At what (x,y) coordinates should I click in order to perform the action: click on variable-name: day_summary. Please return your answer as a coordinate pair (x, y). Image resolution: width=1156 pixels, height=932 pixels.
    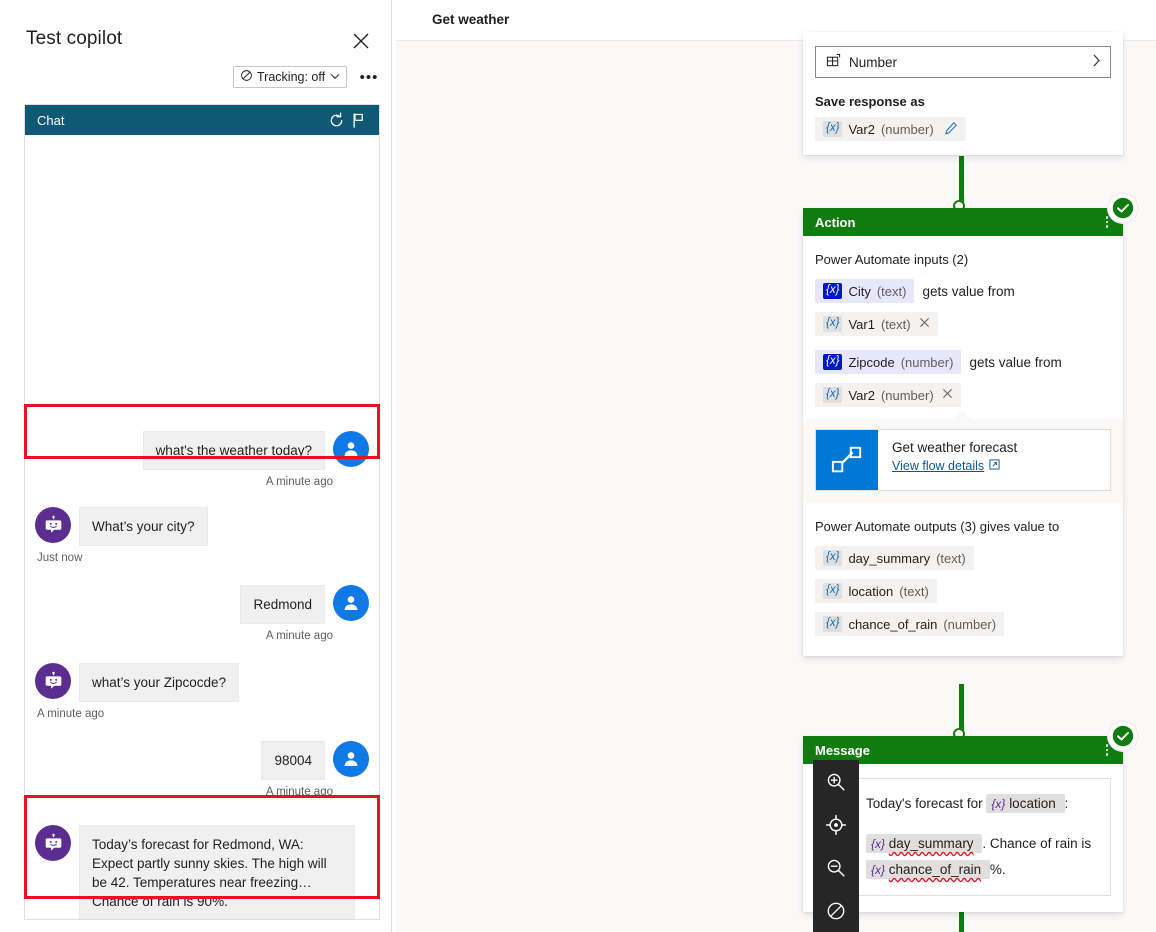
    Looking at the image, I should click on (931, 843).